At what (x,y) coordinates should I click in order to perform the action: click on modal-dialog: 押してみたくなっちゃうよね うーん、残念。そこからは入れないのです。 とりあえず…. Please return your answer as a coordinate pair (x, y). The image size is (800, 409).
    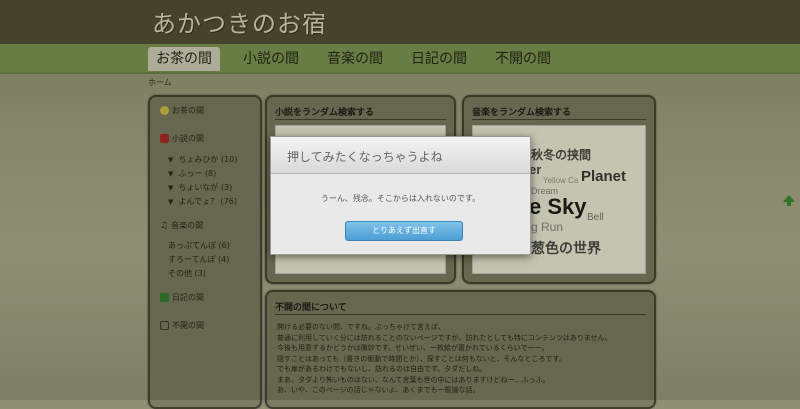
    Looking at the image, I should click on (400, 195).